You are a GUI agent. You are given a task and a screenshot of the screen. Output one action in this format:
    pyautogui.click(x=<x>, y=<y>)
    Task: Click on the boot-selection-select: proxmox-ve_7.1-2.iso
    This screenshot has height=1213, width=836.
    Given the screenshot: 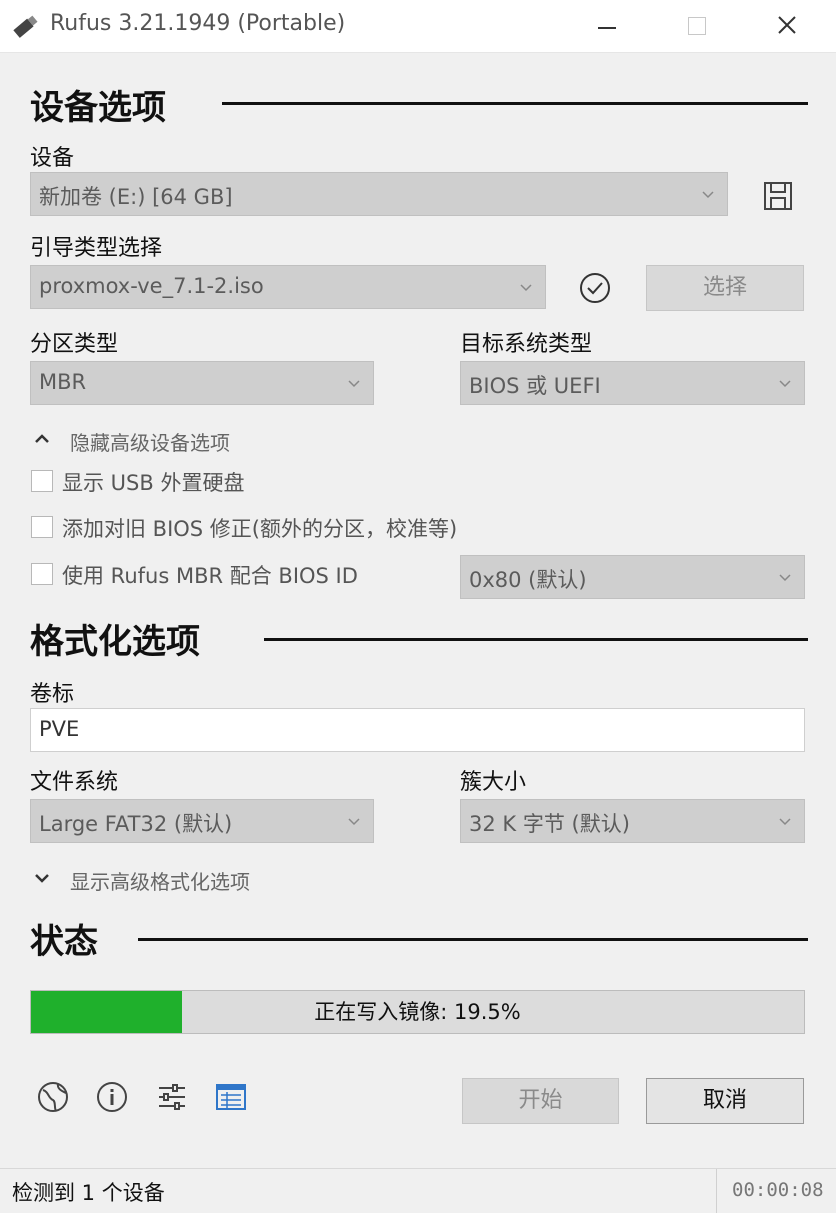 What is the action you would take?
    pyautogui.click(x=288, y=287)
    